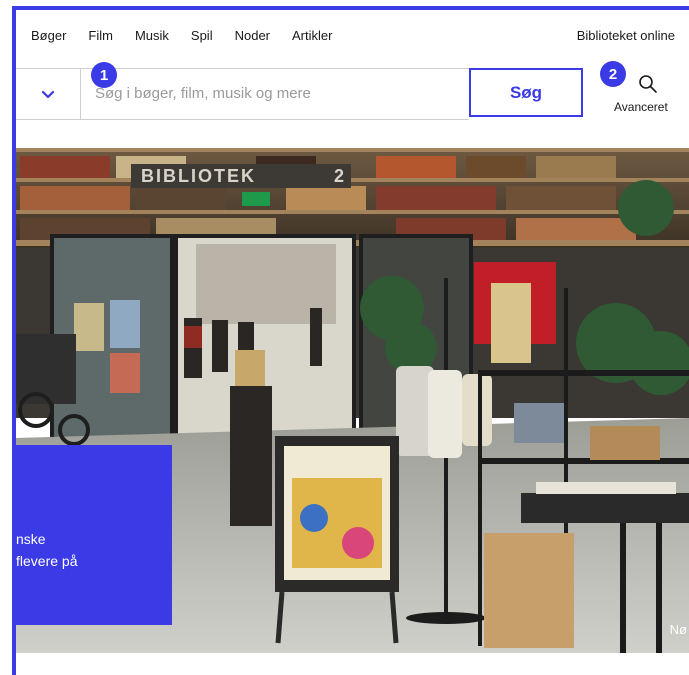 This screenshot has height=675, width=689. What do you see at coordinates (267, 93) in the screenshot?
I see `search-input` at bounding box center [267, 93].